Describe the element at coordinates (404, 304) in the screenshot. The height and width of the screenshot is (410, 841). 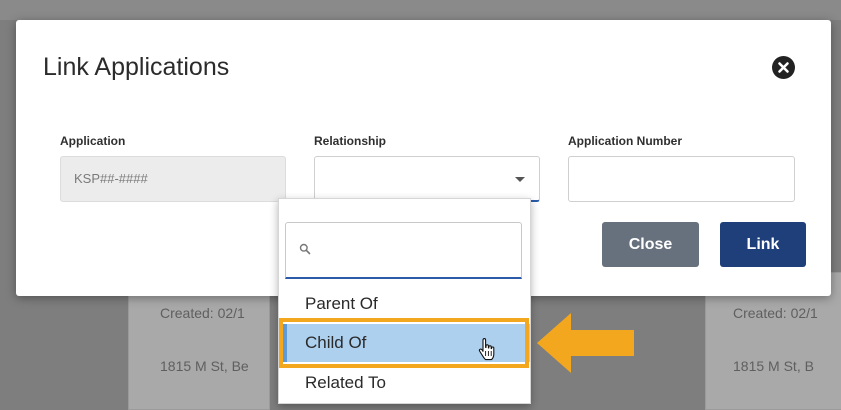
I see `option-parent-of: Parent Of` at that location.